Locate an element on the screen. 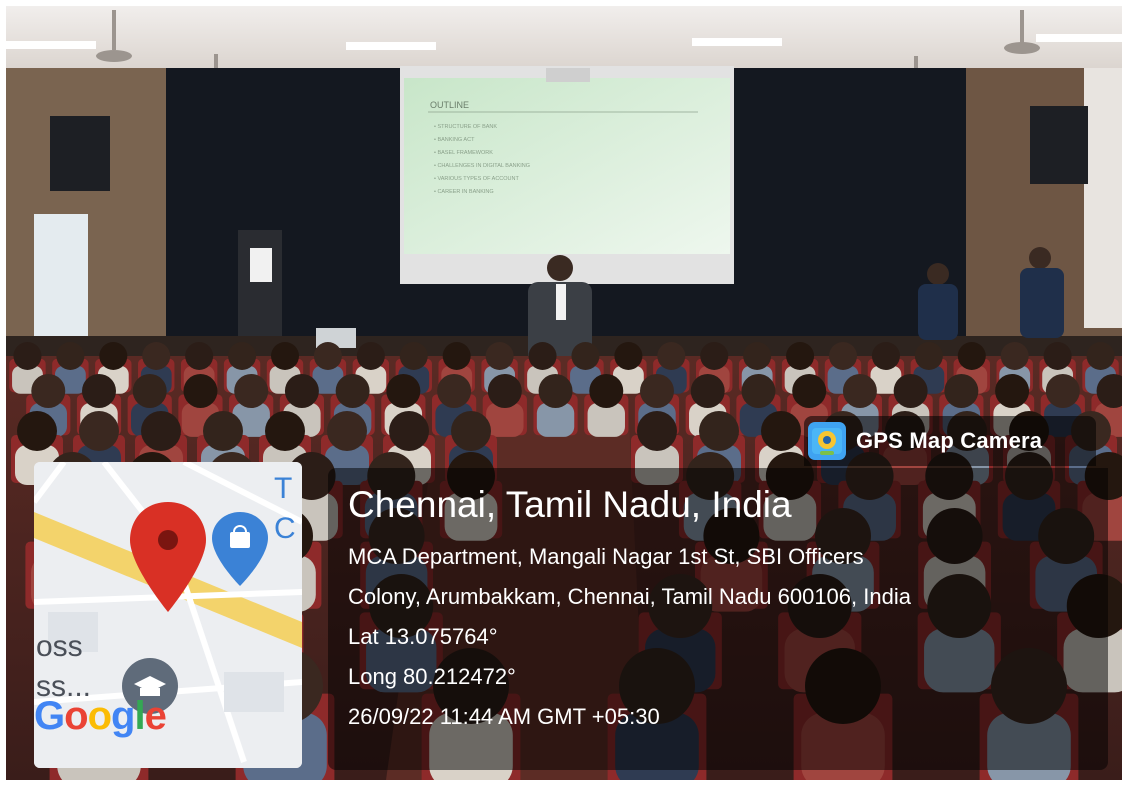 Image resolution: width=1128 pixels, height=786 pixels. gps-map-camera-icon is located at coordinates (827, 441).